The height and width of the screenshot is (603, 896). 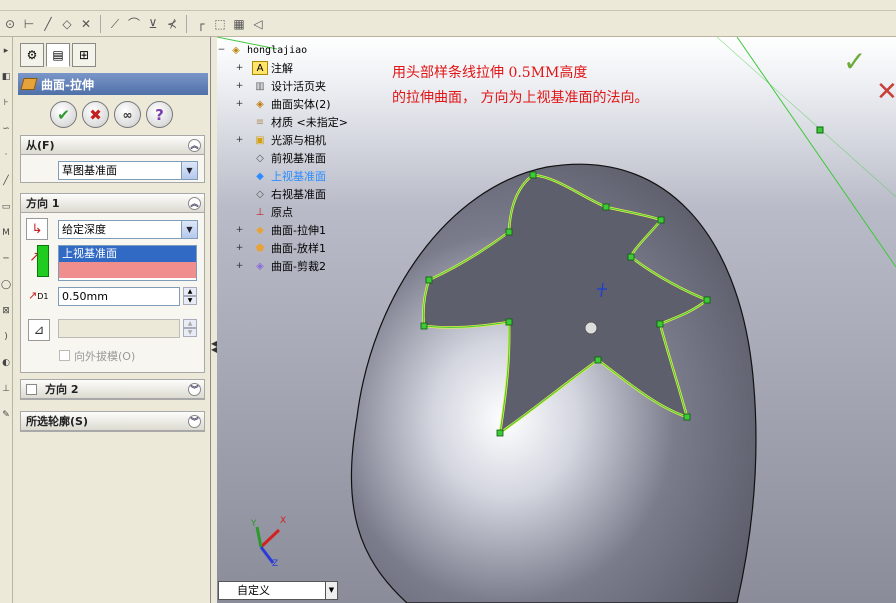 I want to click on tool-icon: ⊥, so click(x=6, y=389).